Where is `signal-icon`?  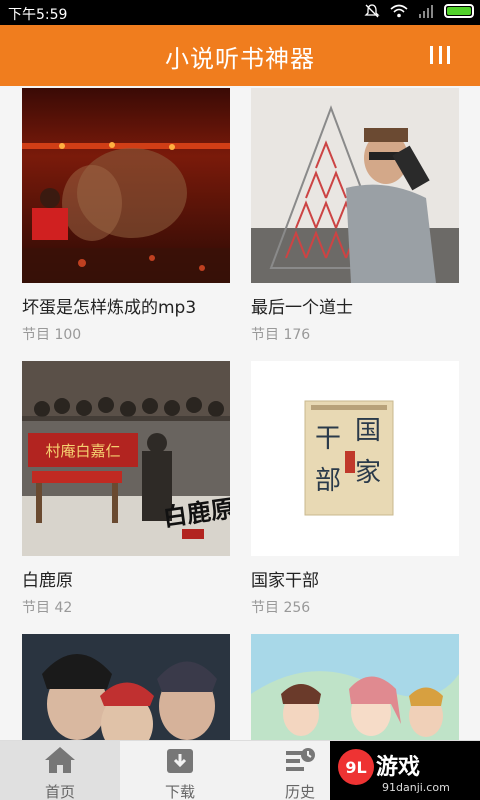 signal-icon is located at coordinates (426, 11).